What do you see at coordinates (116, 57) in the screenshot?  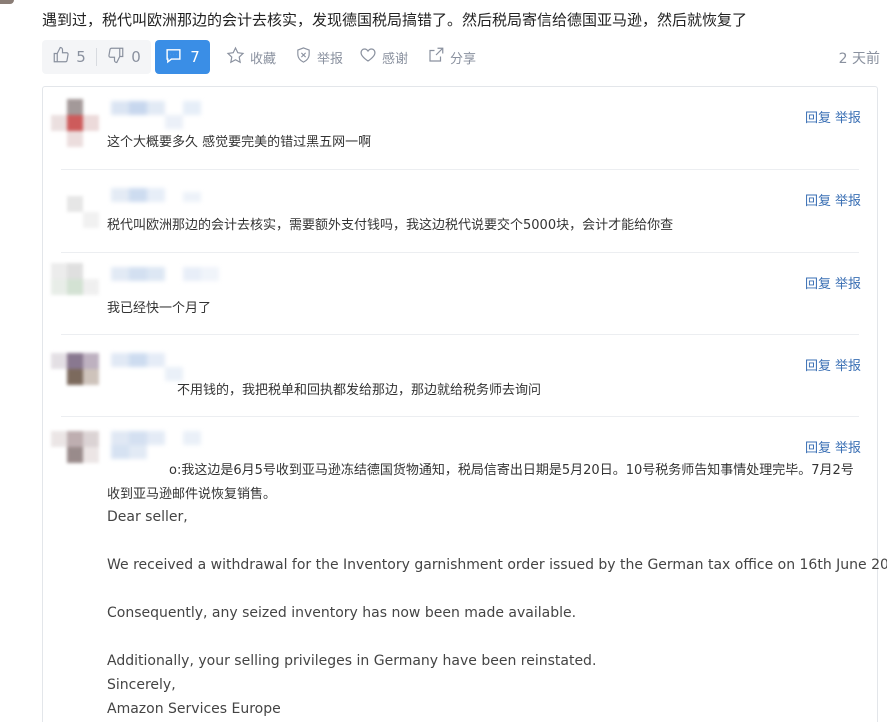 I see `thumbs-down-icon` at bounding box center [116, 57].